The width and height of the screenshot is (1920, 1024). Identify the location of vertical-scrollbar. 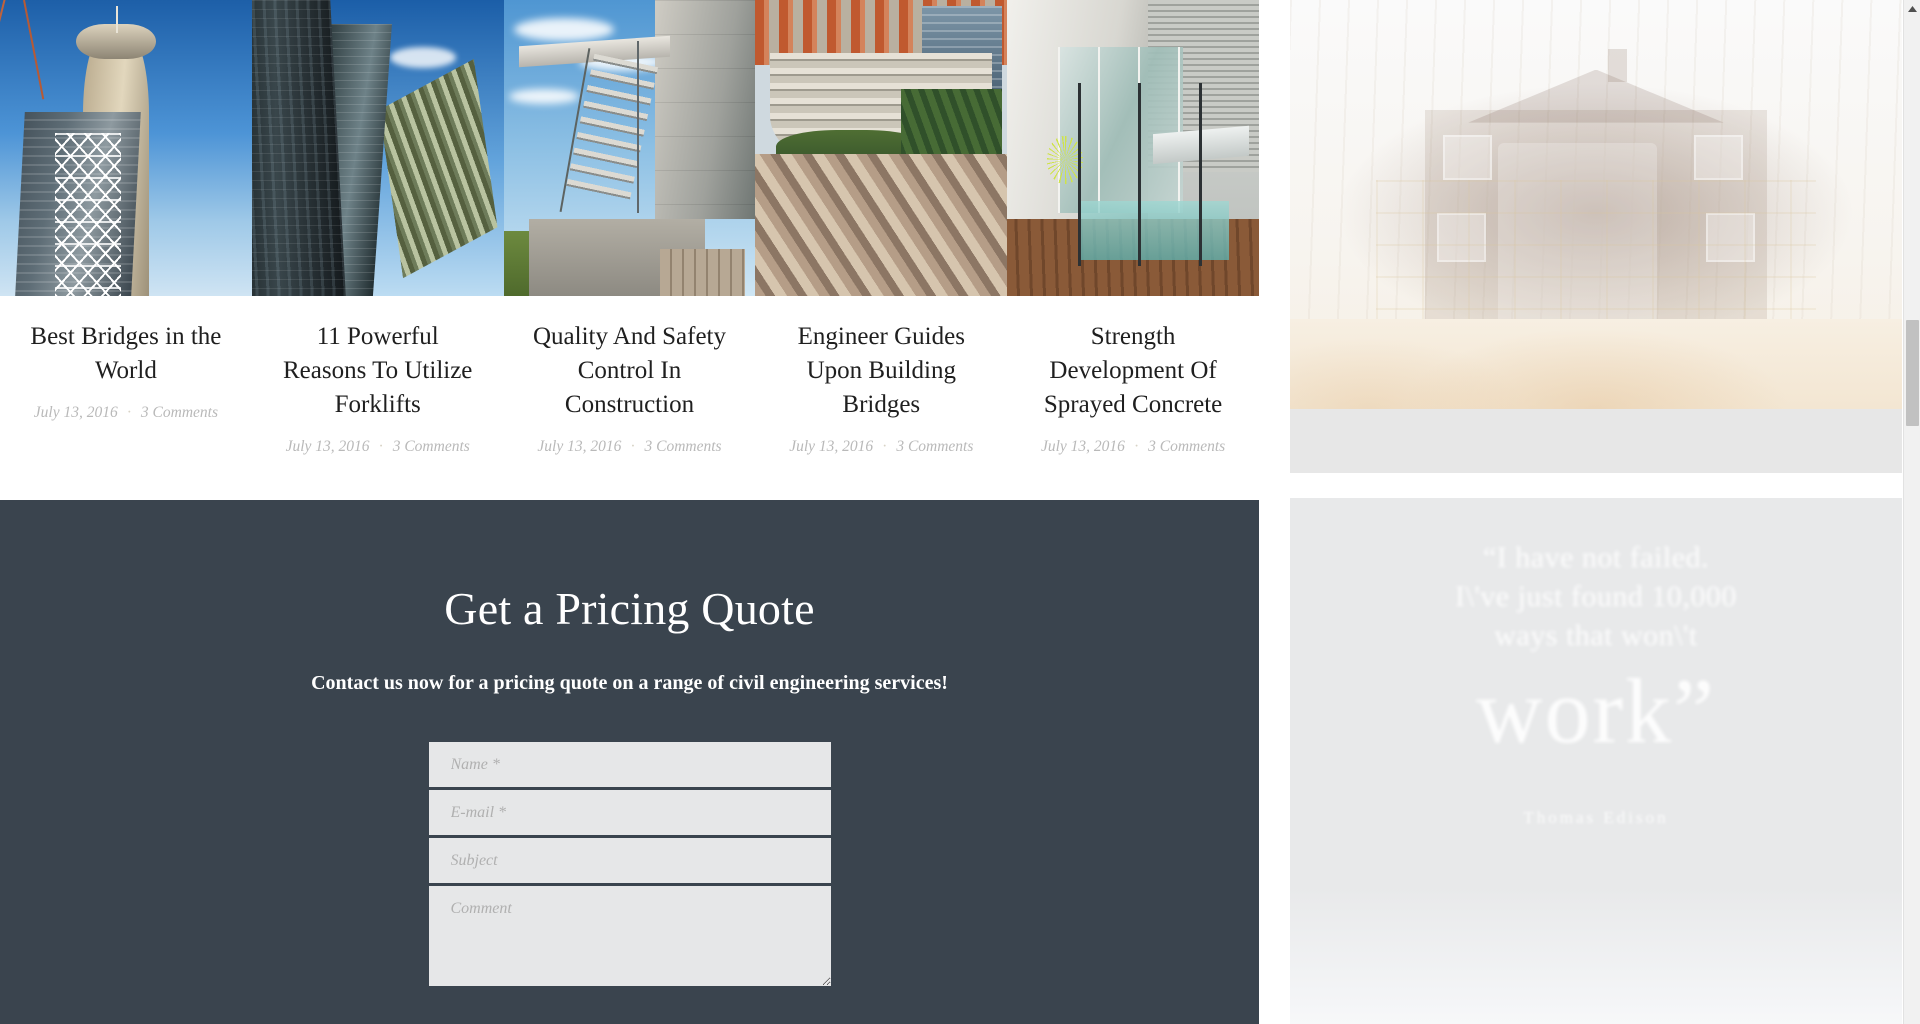
(1911, 512).